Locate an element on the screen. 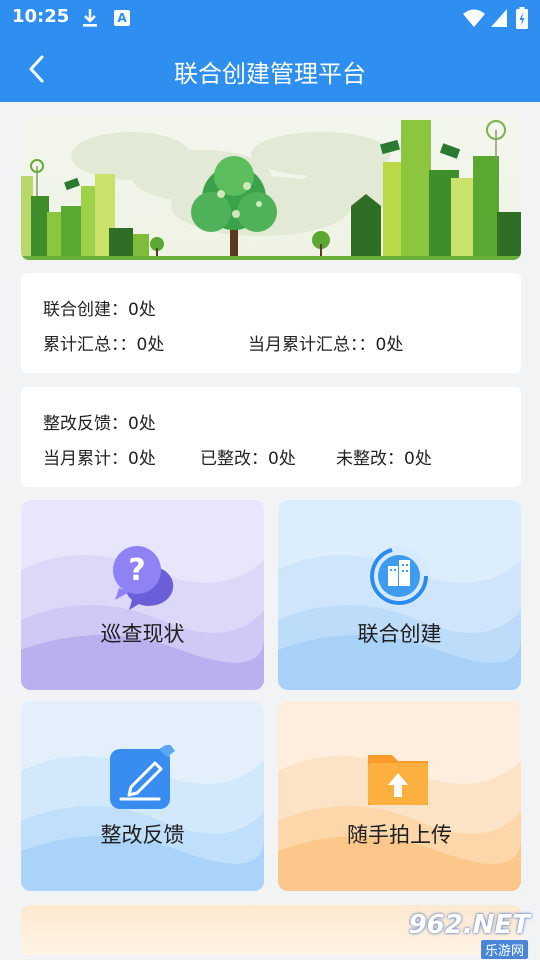 The height and width of the screenshot is (960, 540). app-header: 联合创建管理平台 is located at coordinates (270, 69).